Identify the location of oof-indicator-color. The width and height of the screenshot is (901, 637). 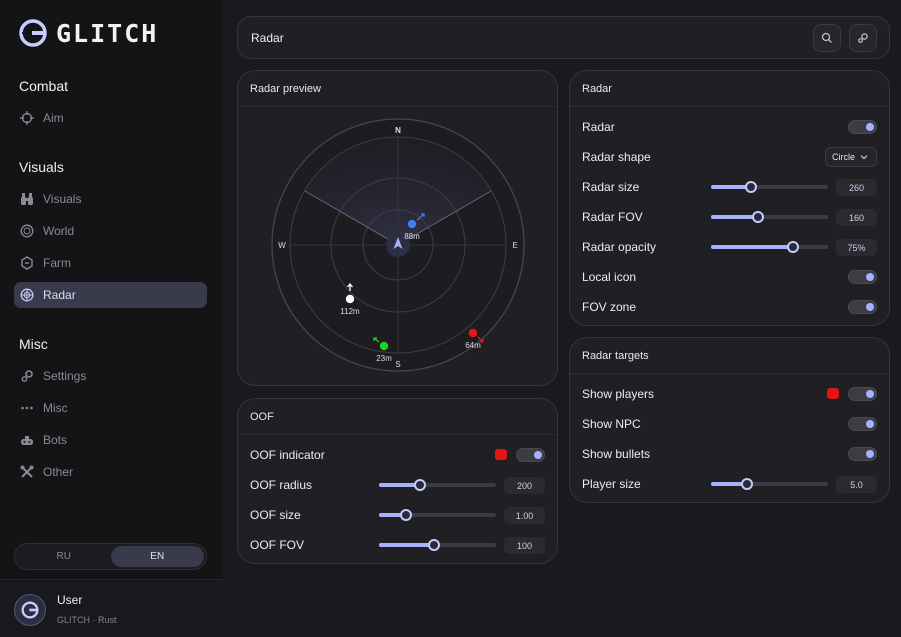
(501, 454).